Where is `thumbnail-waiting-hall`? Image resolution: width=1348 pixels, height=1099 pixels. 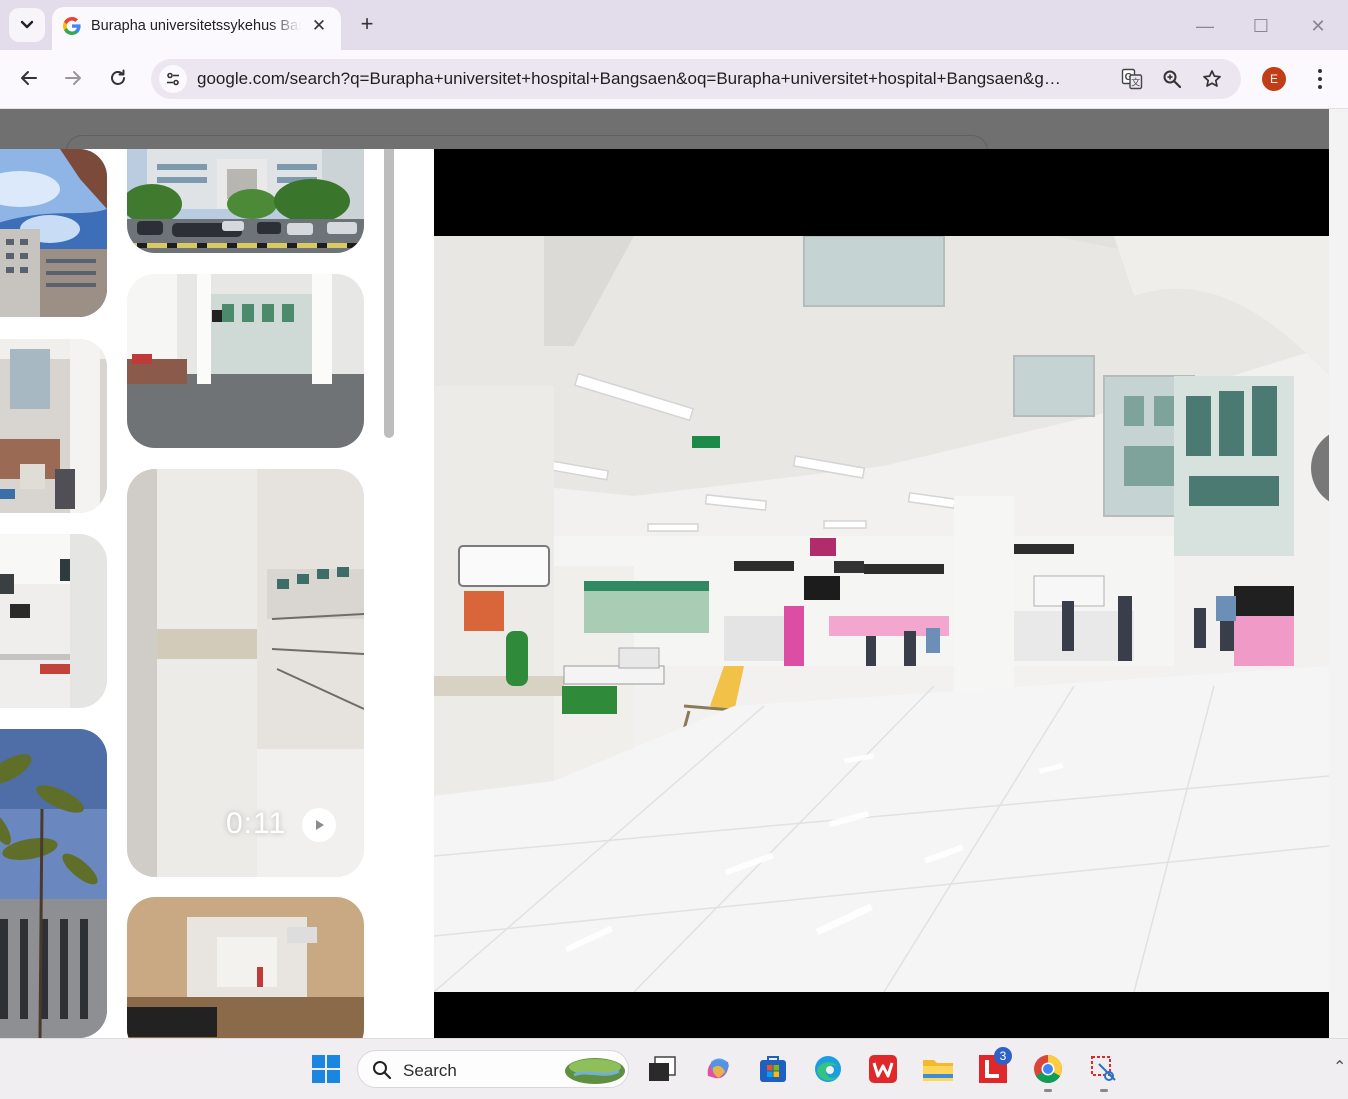
thumbnail-waiting-hall is located at coordinates (53, 621).